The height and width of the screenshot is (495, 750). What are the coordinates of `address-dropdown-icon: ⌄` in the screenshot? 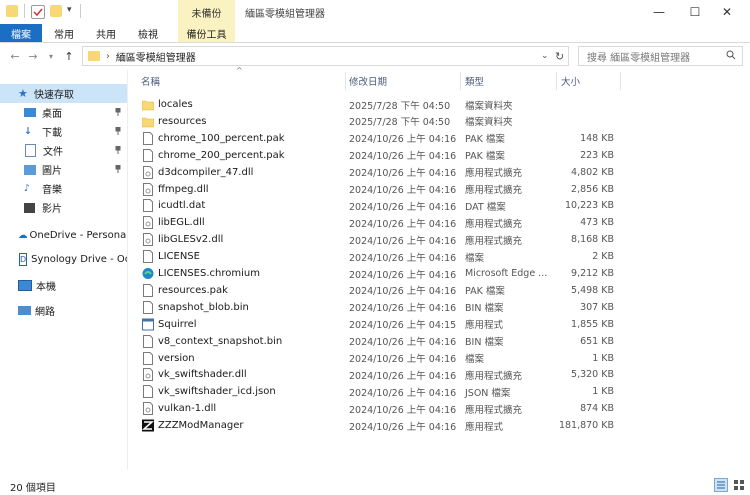 It's located at (545, 56).